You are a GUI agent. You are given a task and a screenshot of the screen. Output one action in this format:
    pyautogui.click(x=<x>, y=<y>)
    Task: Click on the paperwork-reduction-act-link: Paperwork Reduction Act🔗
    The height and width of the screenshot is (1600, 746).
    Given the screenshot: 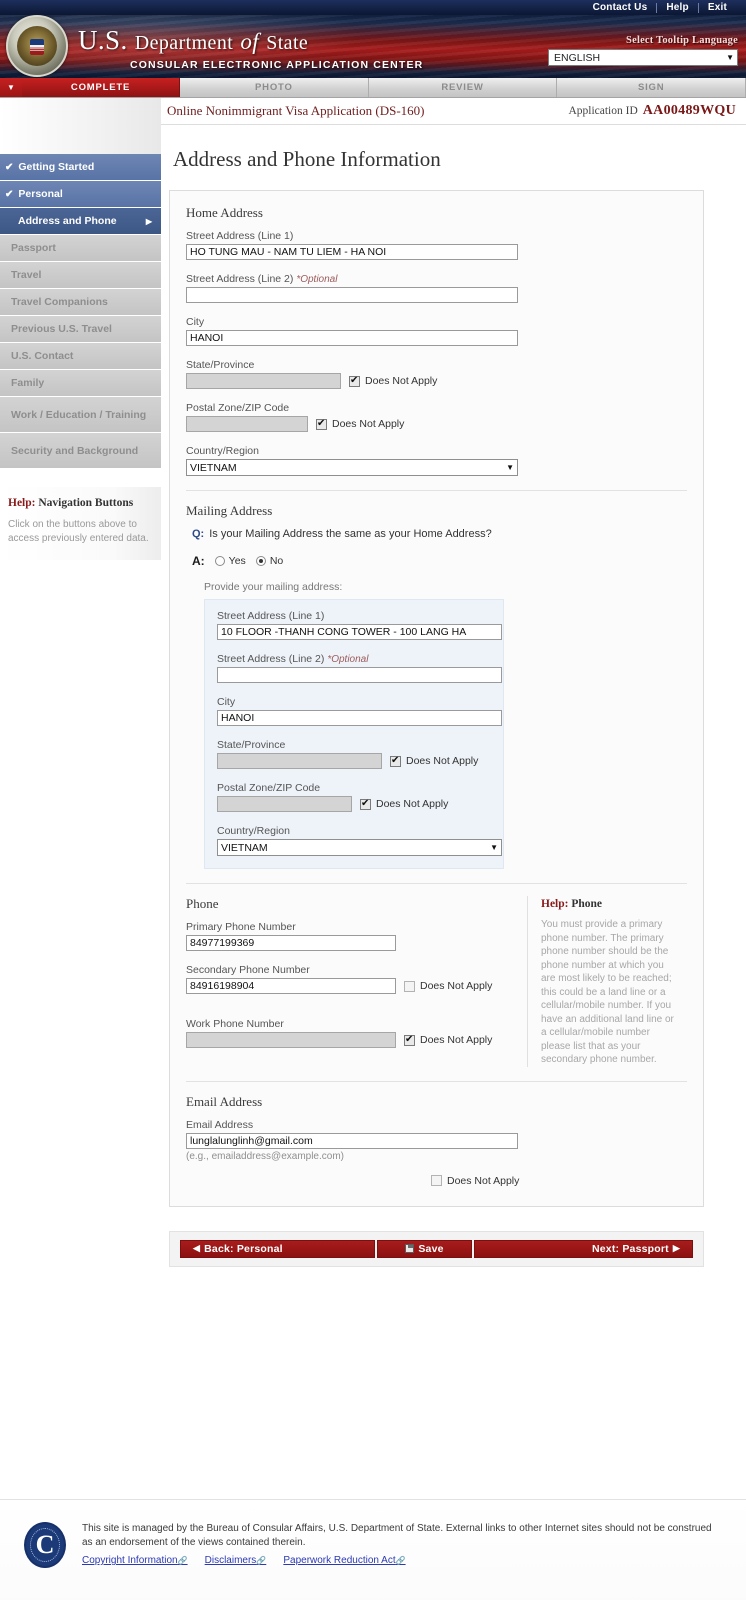 What is the action you would take?
    pyautogui.click(x=344, y=1560)
    